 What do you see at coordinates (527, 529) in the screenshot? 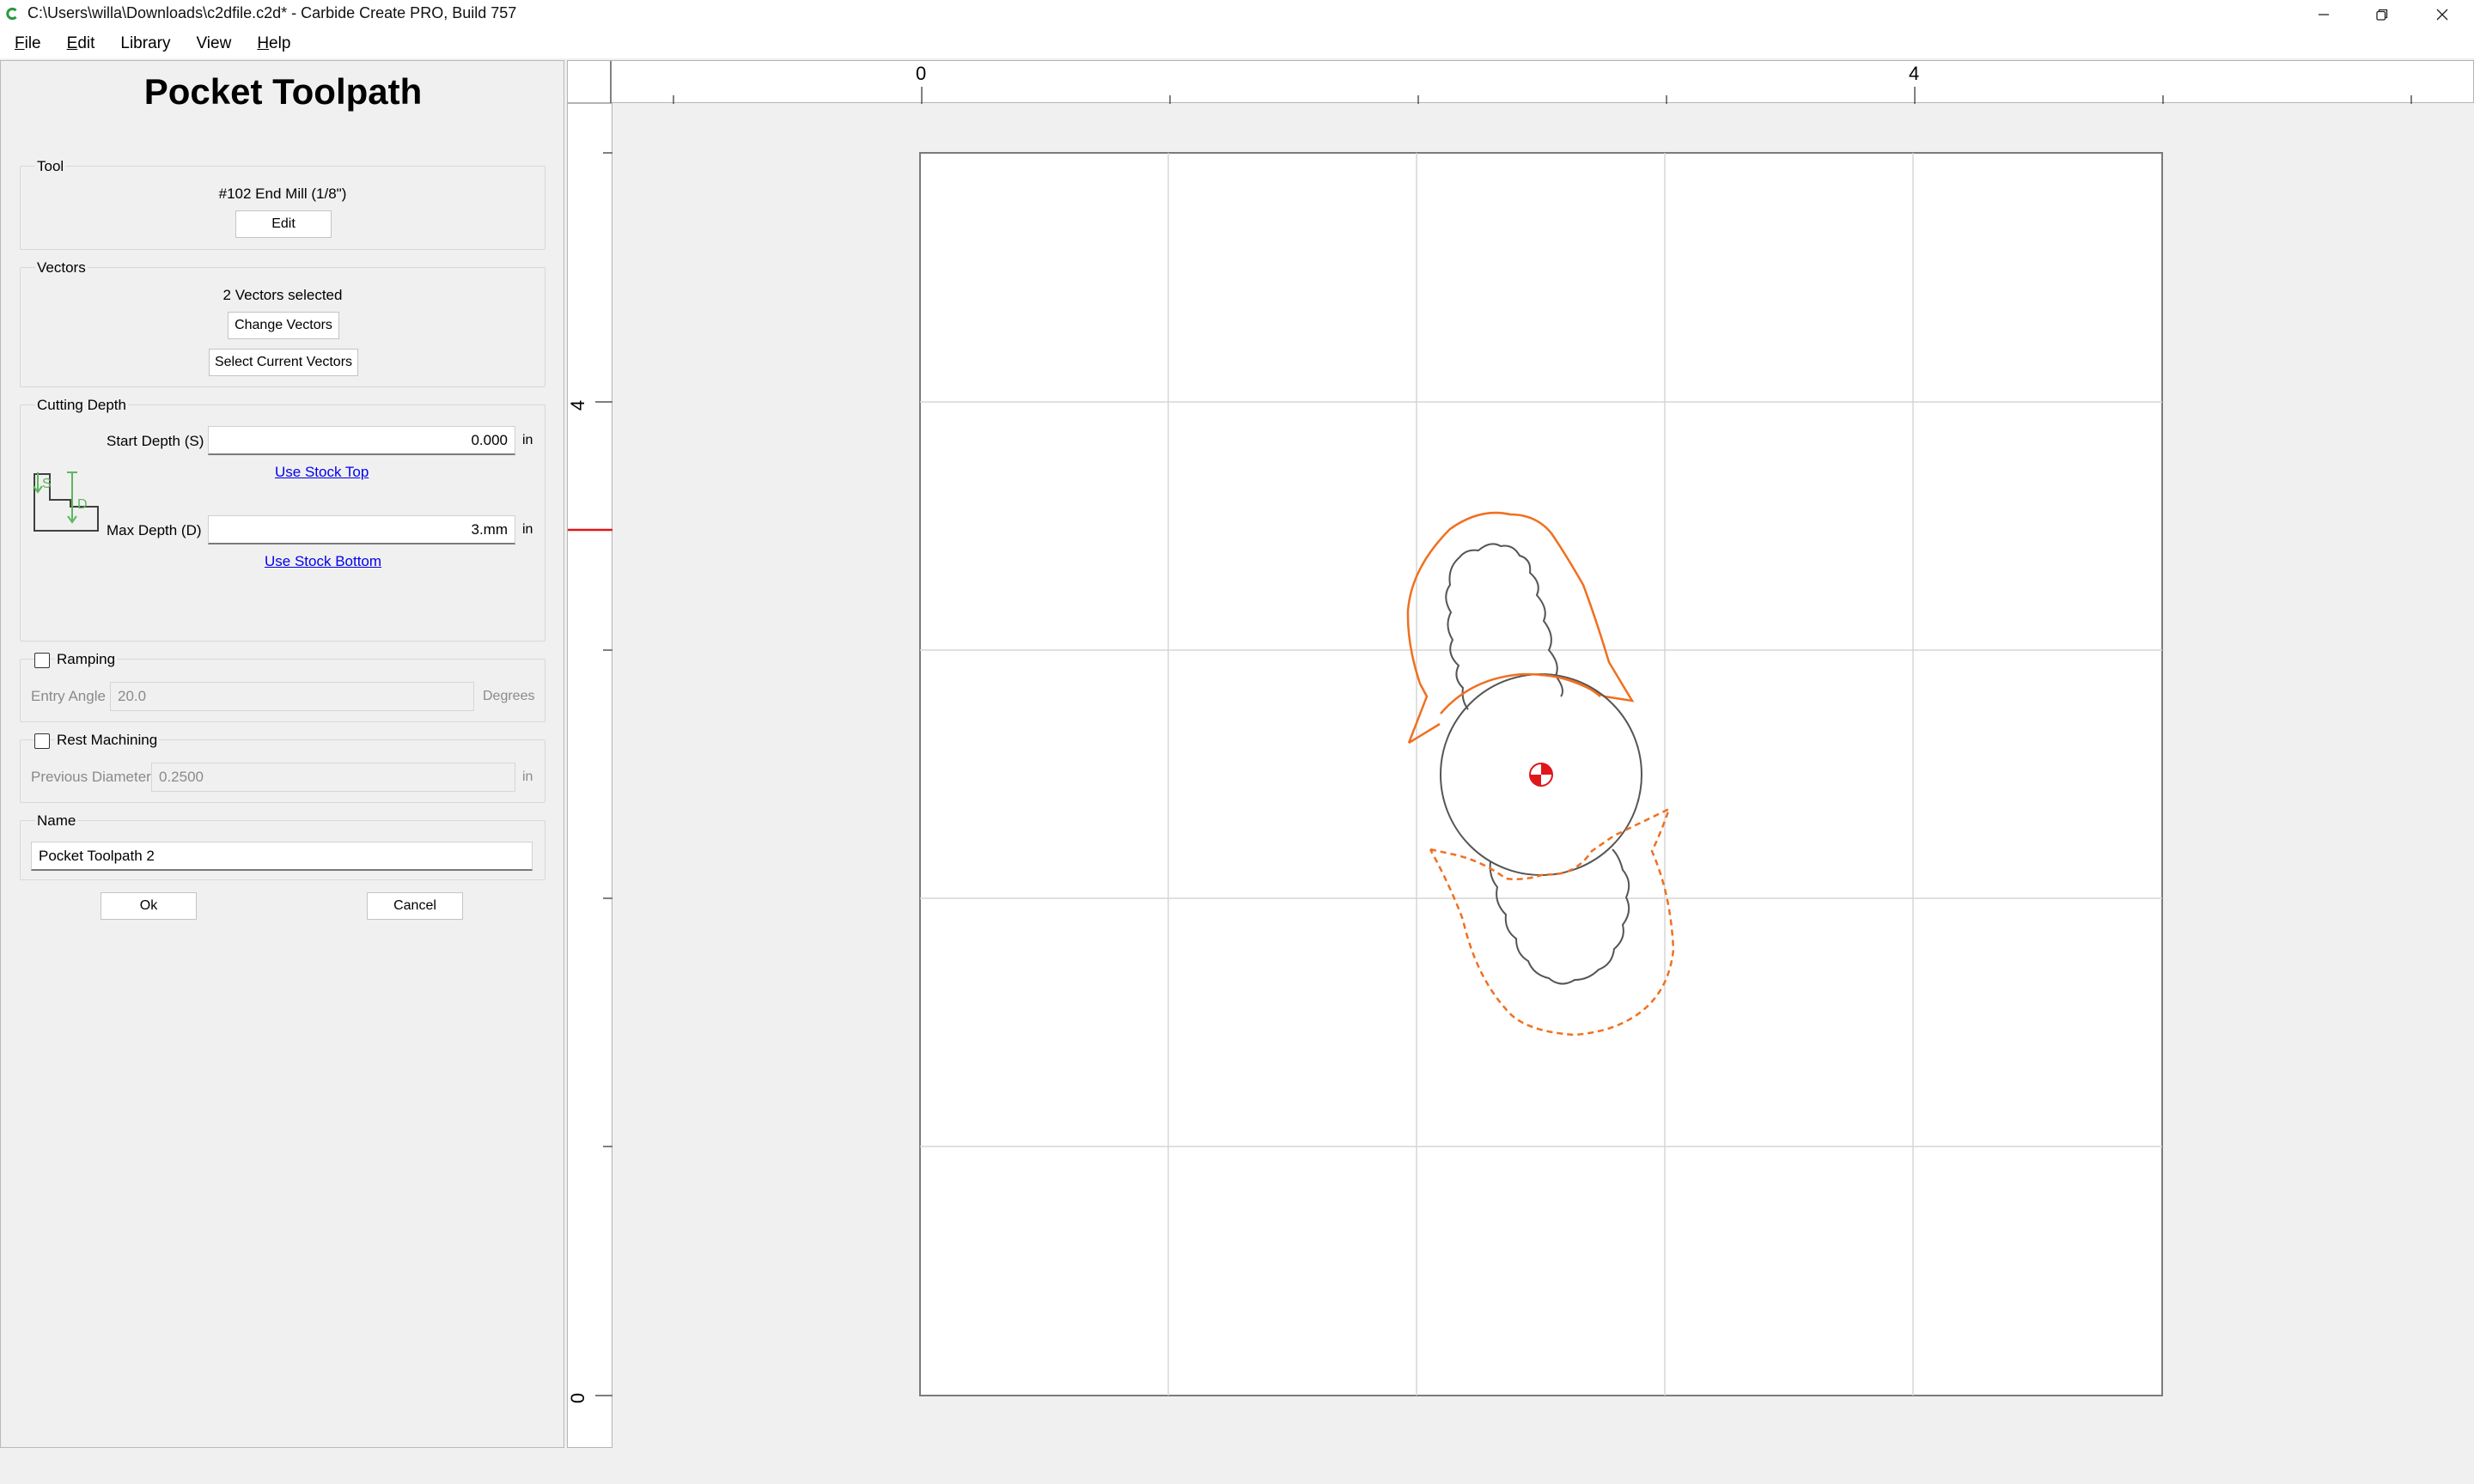
I see `max-depth-unit: in` at bounding box center [527, 529].